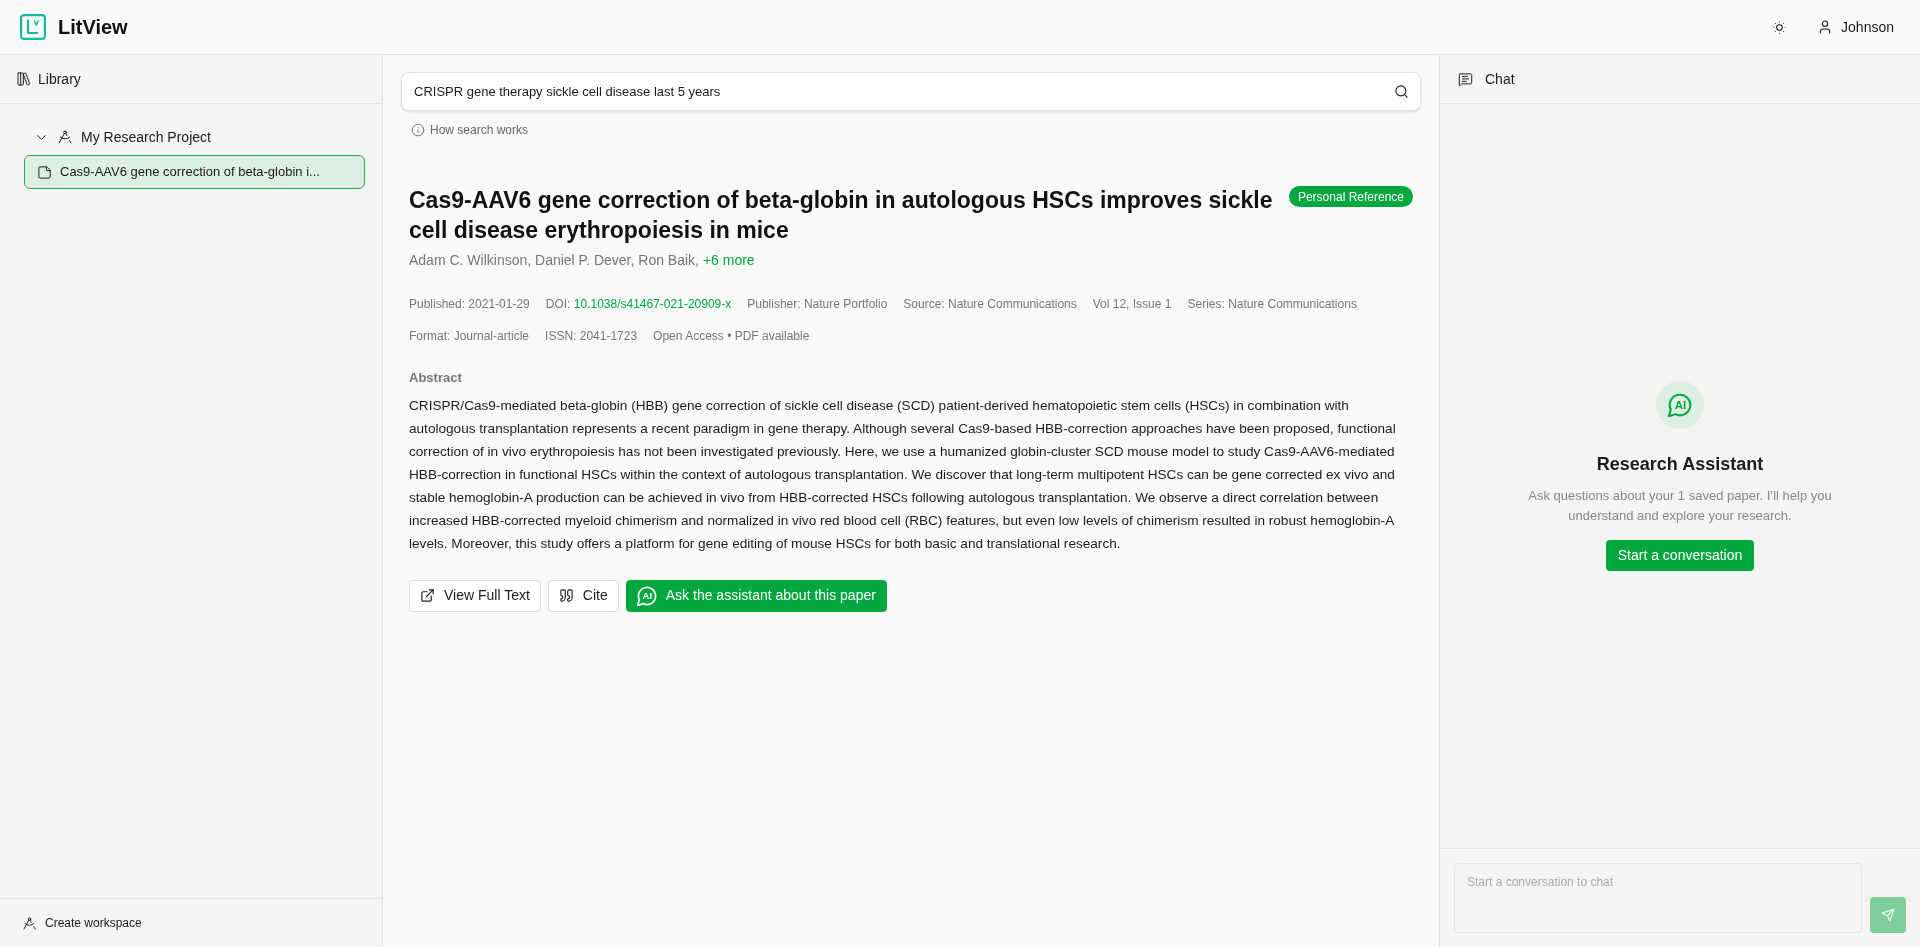  What do you see at coordinates (990, 304) in the screenshot?
I see `meta-item: Source: Nature Communications` at bounding box center [990, 304].